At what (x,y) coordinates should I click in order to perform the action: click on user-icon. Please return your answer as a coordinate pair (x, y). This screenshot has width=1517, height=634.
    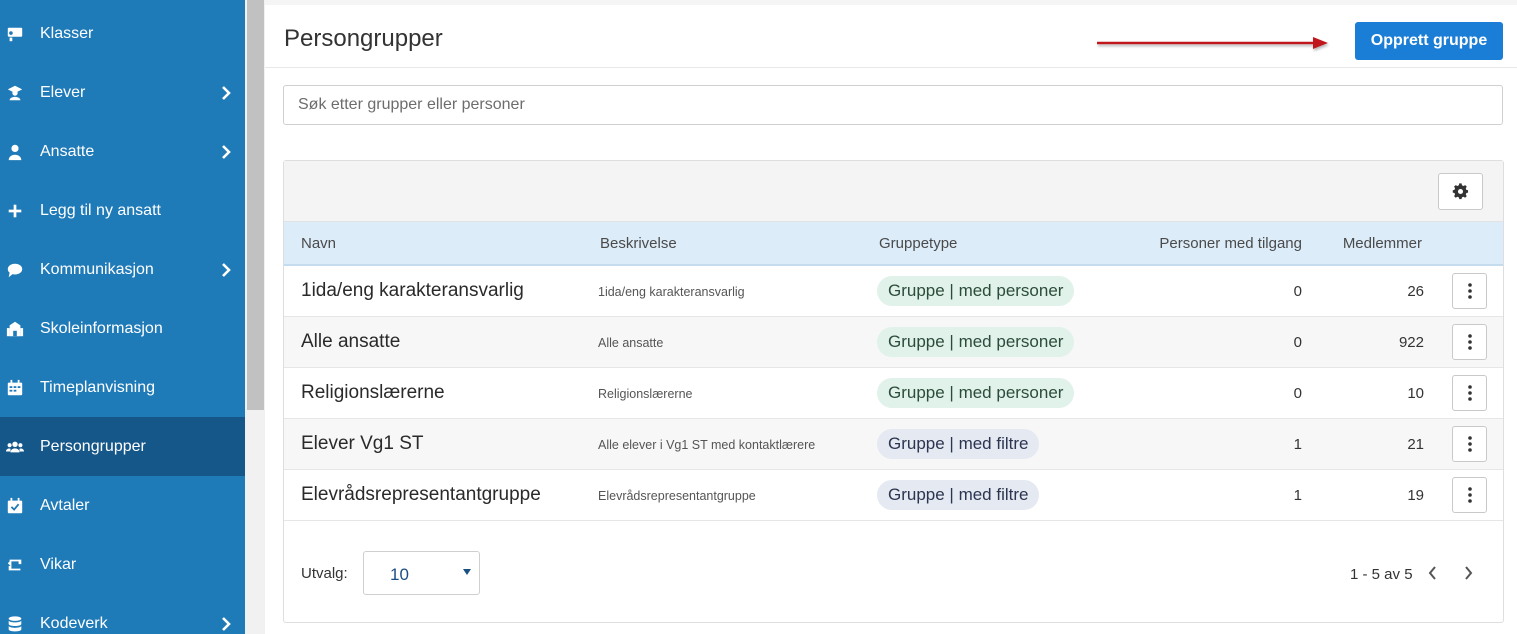
    Looking at the image, I should click on (15, 152).